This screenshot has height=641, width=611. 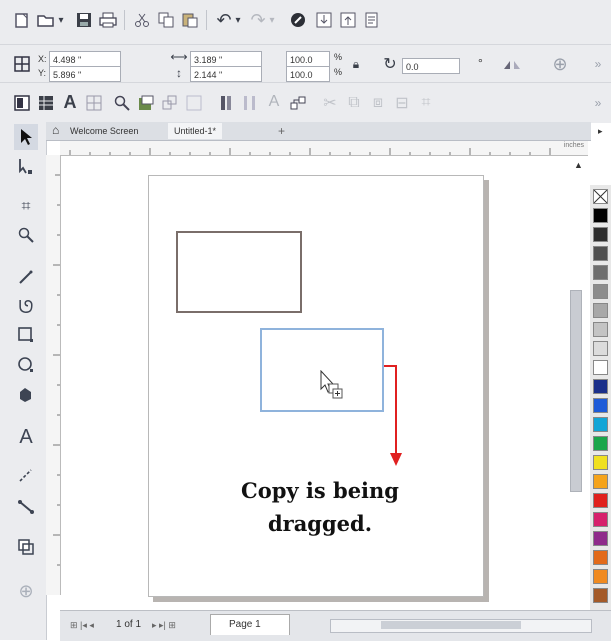 I want to click on drop-shadow-tool-icon, so click(x=26, y=547).